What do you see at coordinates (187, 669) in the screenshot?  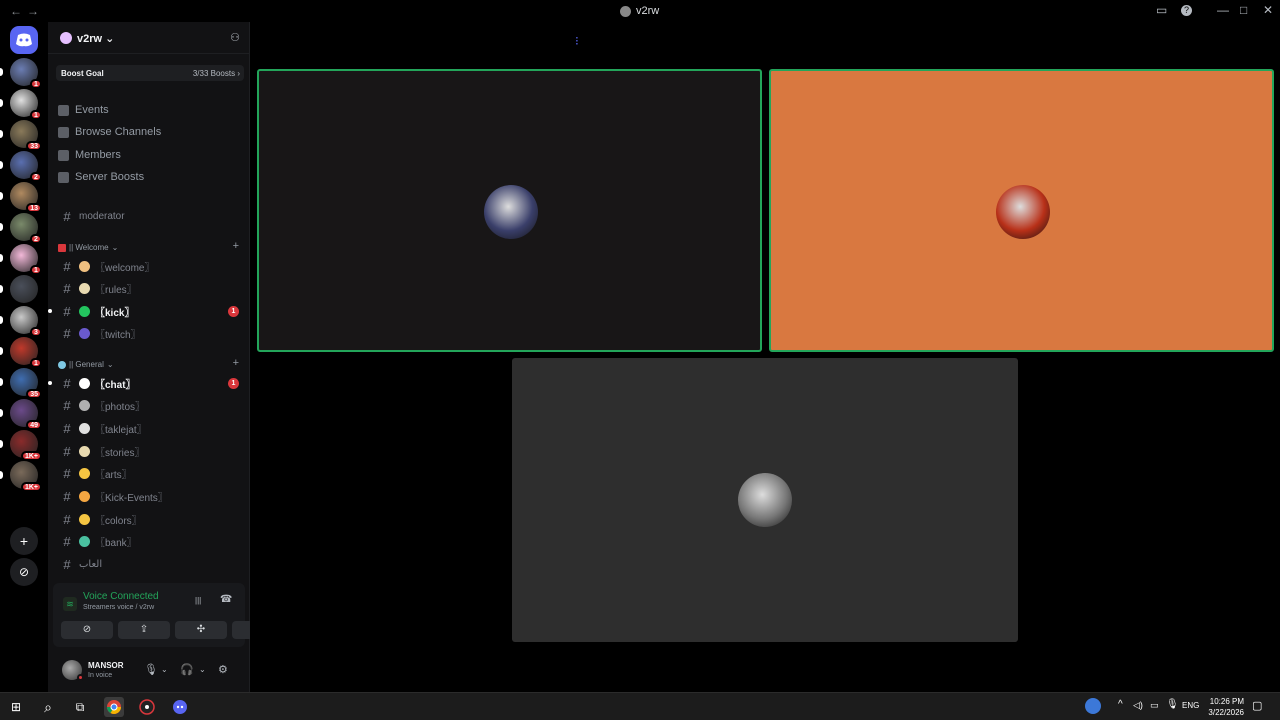 I see `headset-icon: 🎧` at bounding box center [187, 669].